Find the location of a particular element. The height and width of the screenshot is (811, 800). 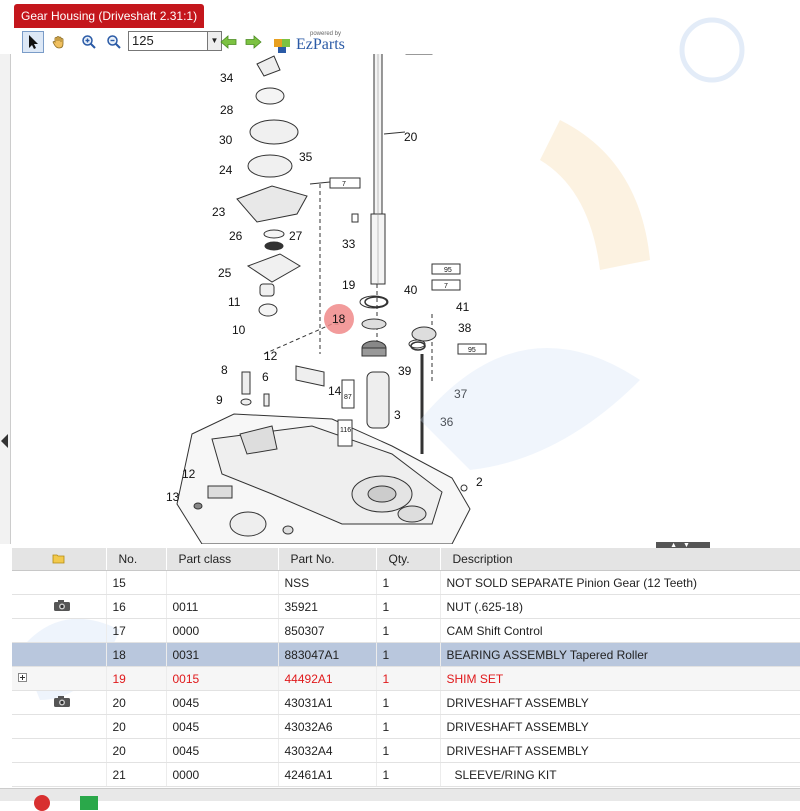

tube-label: 87 is located at coordinates (348, 397).